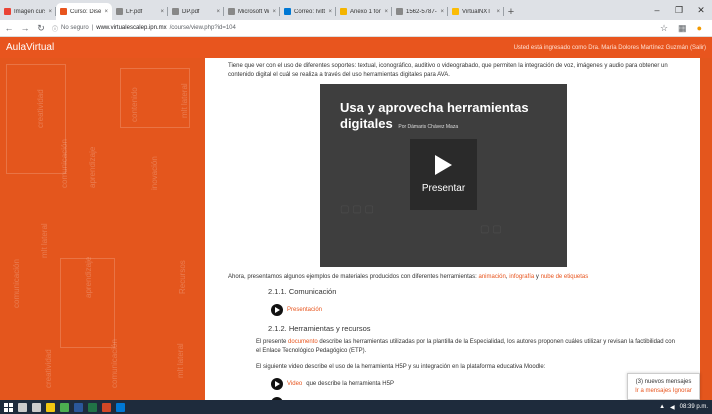 This screenshot has height=414, width=712. What do you see at coordinates (48, 368) in the screenshot?
I see `decor-word: creatividad` at bounding box center [48, 368].